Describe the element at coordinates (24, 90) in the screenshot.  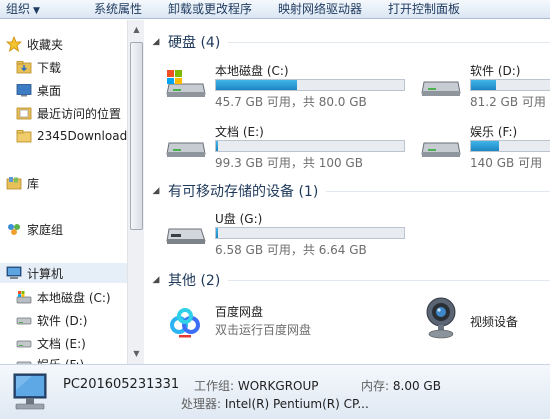
I see `desktop-icon` at that location.